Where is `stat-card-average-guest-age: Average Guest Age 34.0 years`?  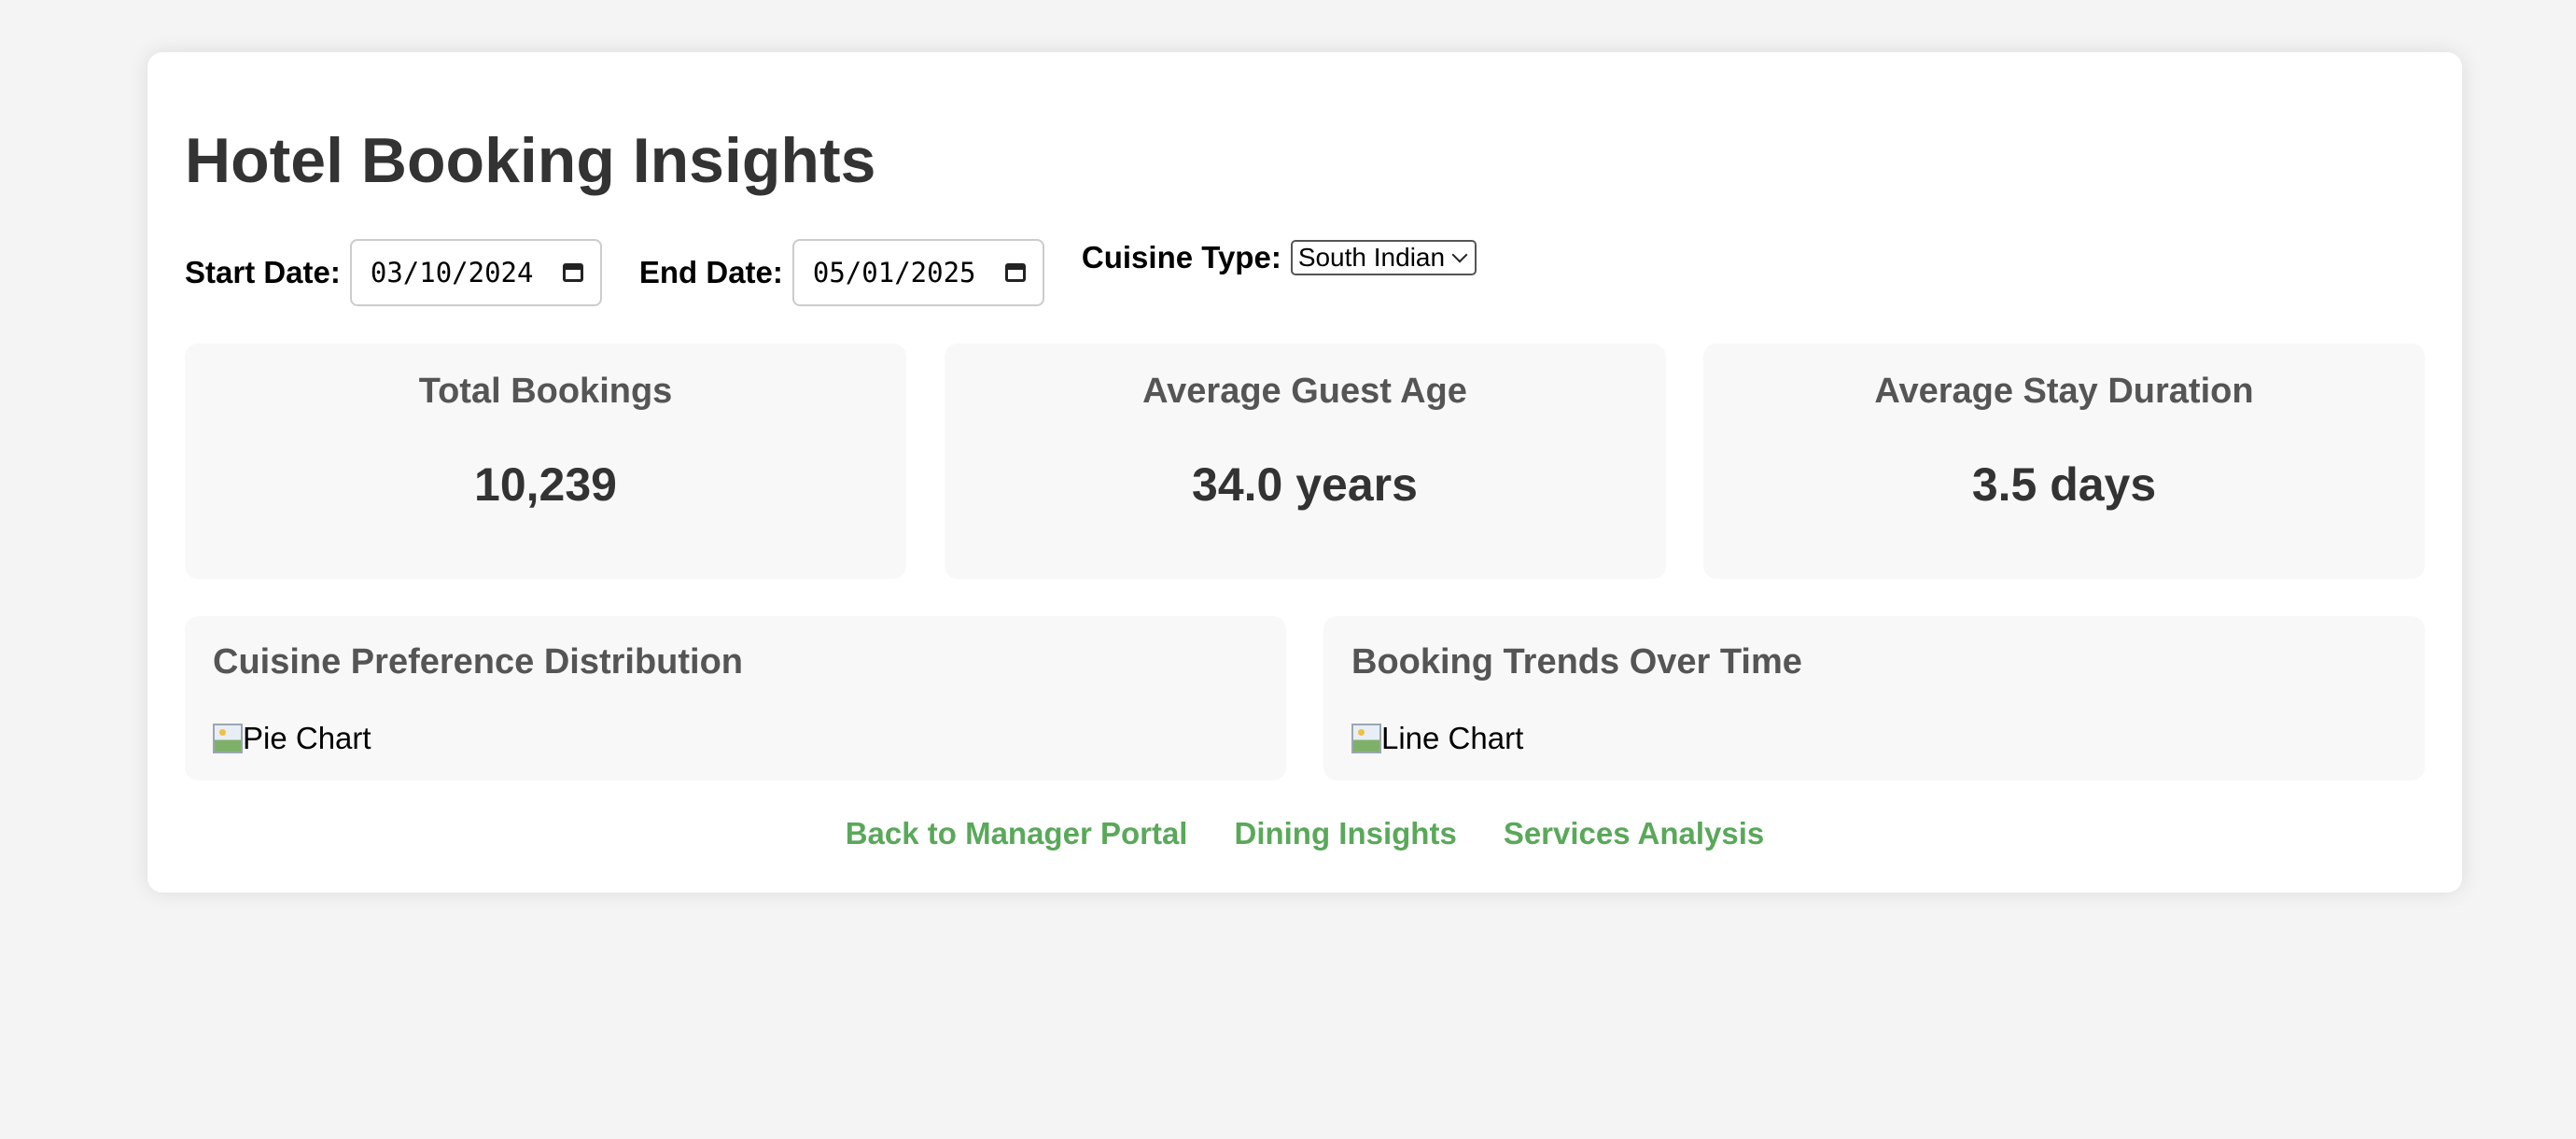
stat-card-average-guest-age: Average Guest Age 34.0 years is located at coordinates (1305, 462).